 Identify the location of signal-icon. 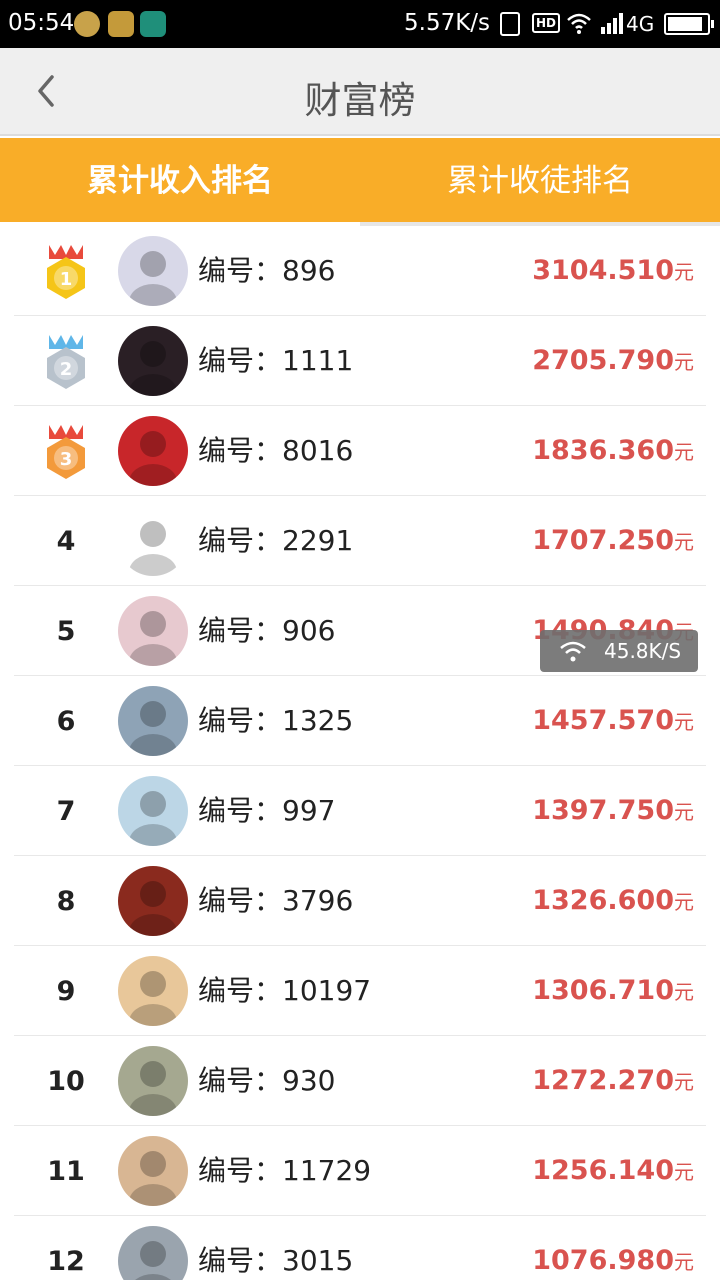
(612, 23).